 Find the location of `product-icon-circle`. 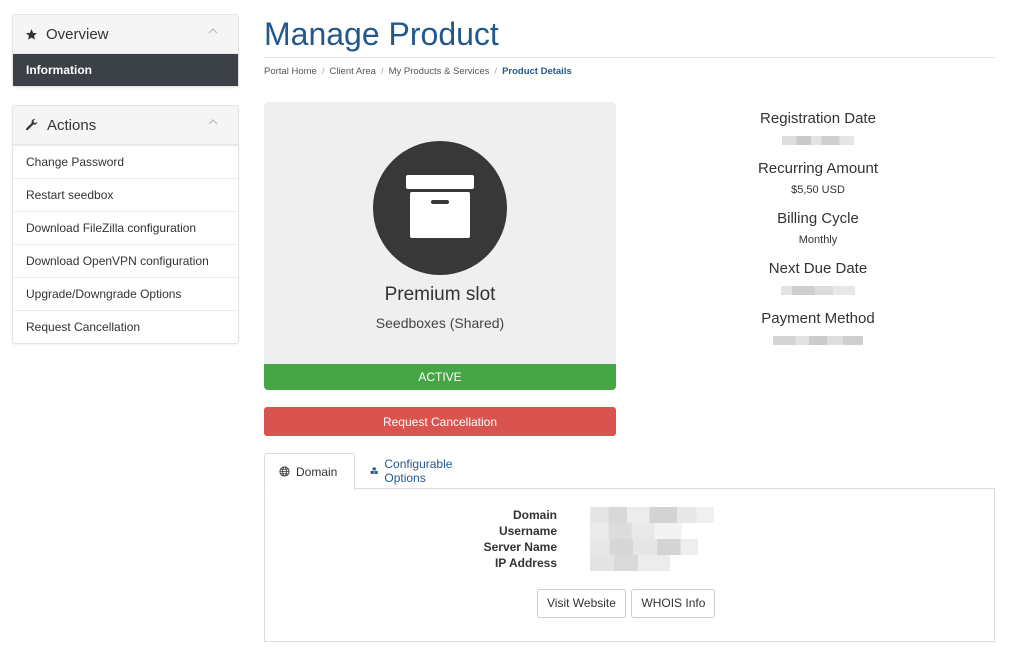

product-icon-circle is located at coordinates (440, 208).